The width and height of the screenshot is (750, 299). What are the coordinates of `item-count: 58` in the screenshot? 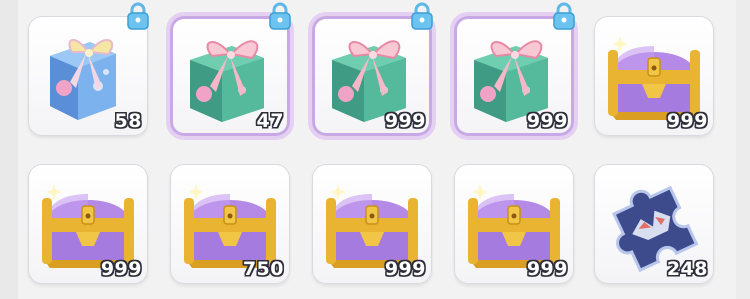 It's located at (128, 121).